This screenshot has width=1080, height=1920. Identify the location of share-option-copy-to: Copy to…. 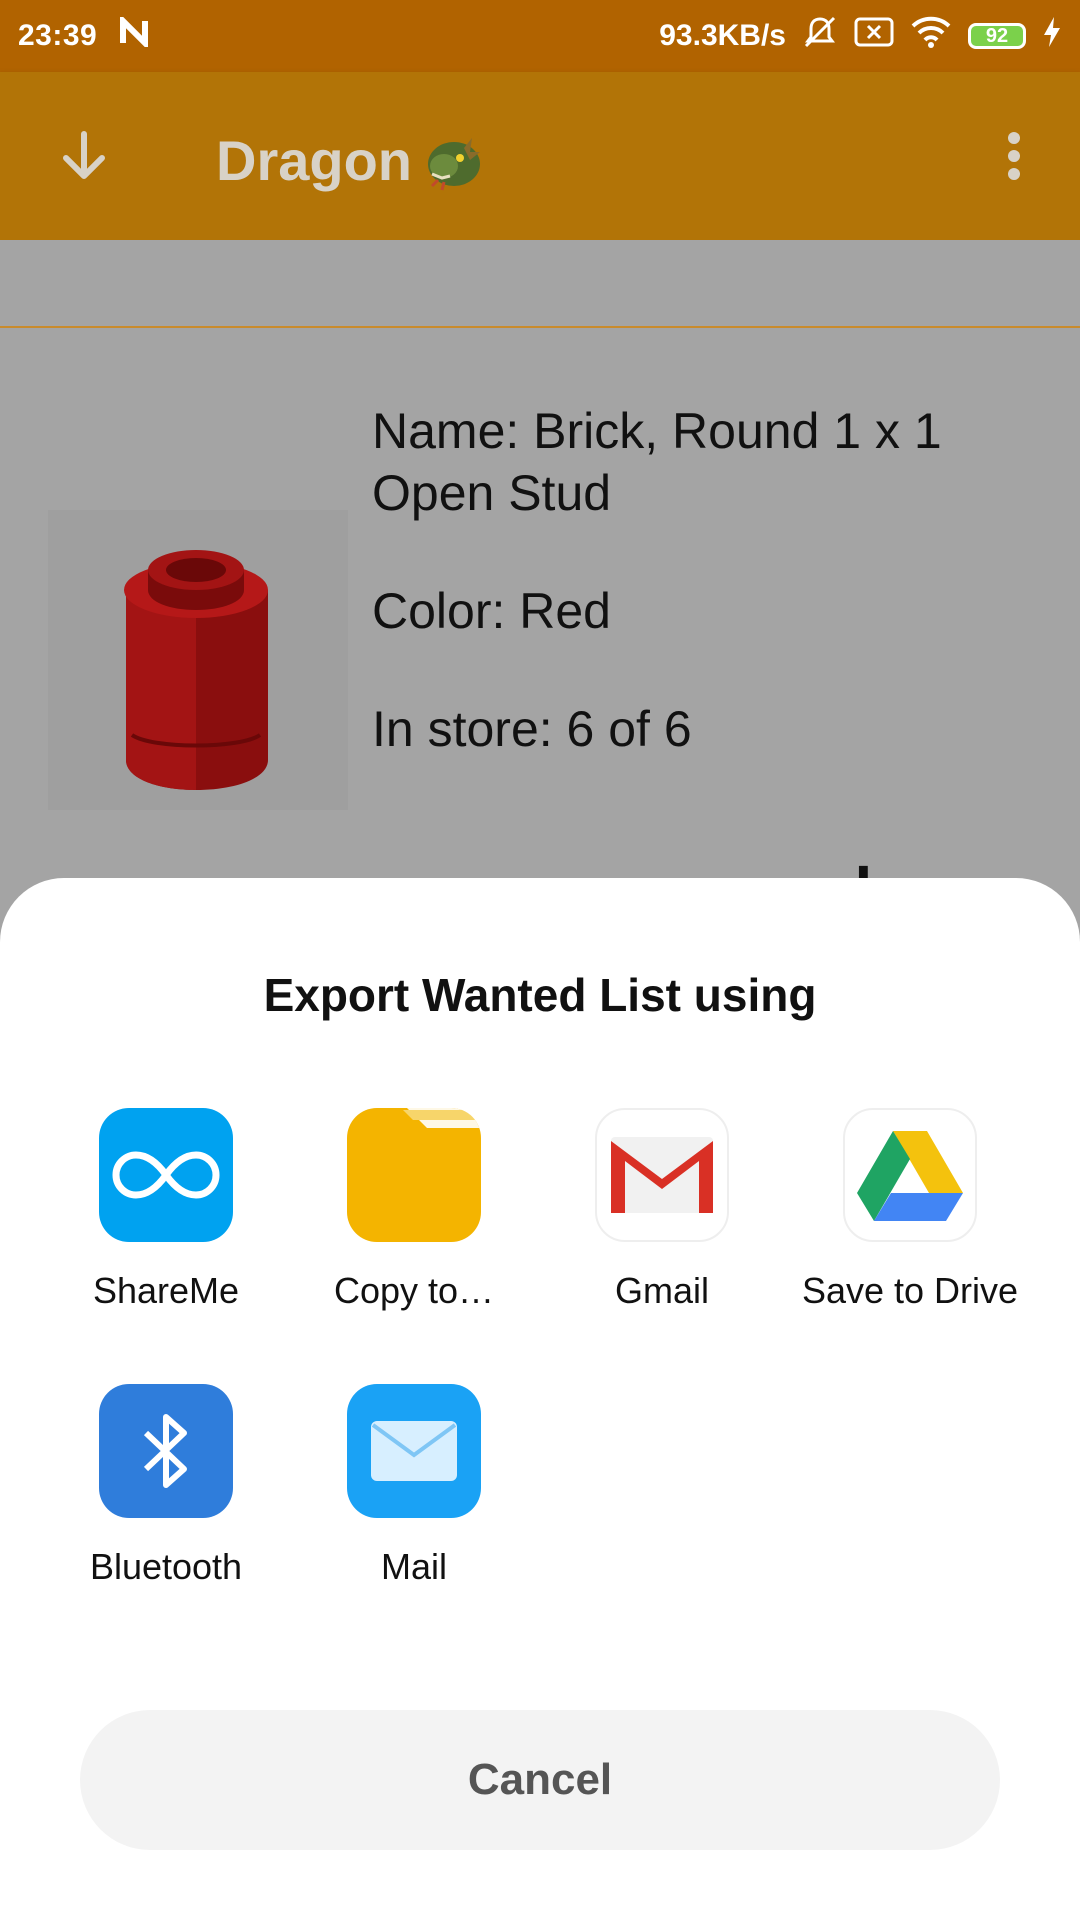
(414, 1210).